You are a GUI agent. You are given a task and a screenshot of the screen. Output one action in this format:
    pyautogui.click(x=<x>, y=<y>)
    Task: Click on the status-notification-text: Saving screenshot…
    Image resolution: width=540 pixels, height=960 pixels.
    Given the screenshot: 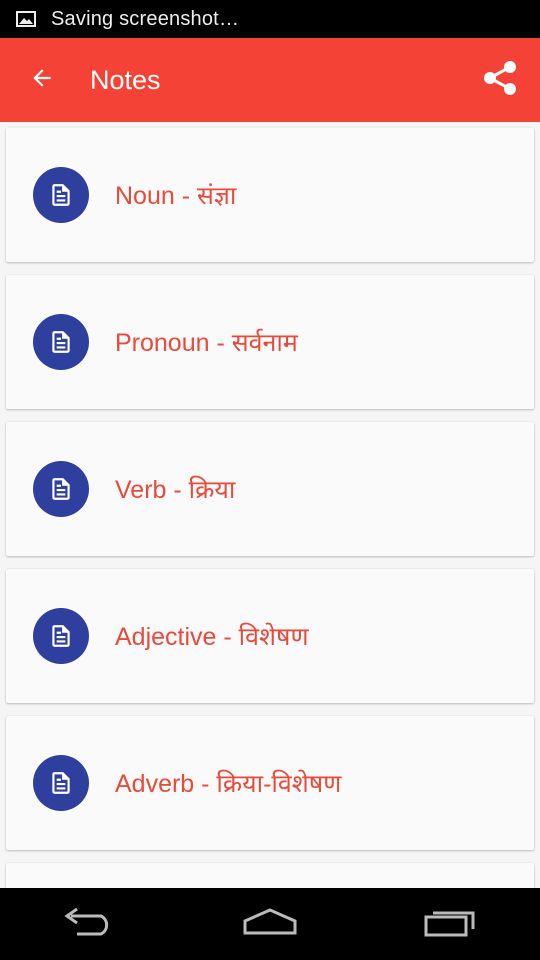 What is the action you would take?
    pyautogui.click(x=145, y=18)
    